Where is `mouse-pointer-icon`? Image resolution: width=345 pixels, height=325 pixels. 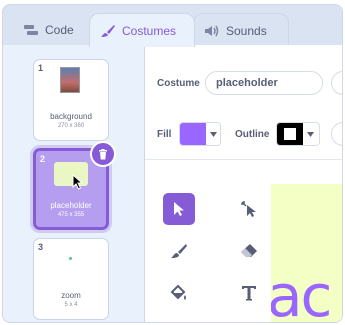 mouse-pointer-icon is located at coordinates (78, 182).